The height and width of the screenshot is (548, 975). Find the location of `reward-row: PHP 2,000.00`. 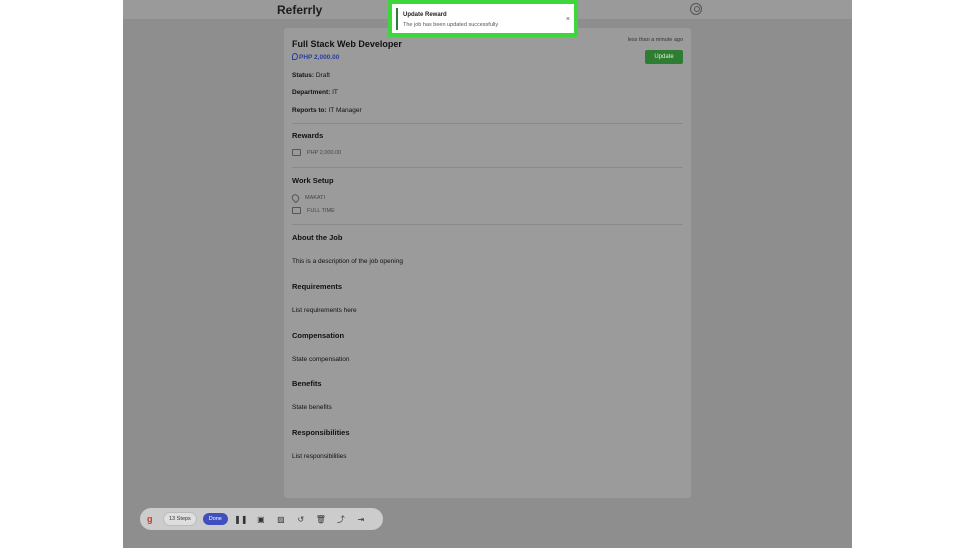

reward-row: PHP 2,000.00 is located at coordinates (316, 152).